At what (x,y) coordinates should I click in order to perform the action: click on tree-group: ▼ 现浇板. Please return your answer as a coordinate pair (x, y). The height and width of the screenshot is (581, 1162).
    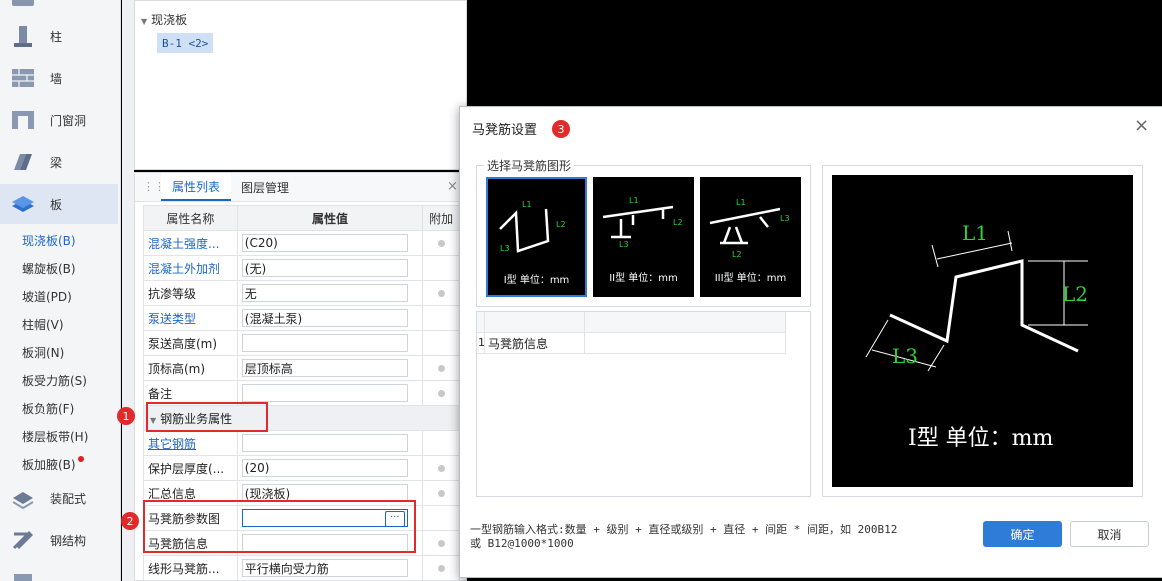
    Looking at the image, I should click on (164, 19).